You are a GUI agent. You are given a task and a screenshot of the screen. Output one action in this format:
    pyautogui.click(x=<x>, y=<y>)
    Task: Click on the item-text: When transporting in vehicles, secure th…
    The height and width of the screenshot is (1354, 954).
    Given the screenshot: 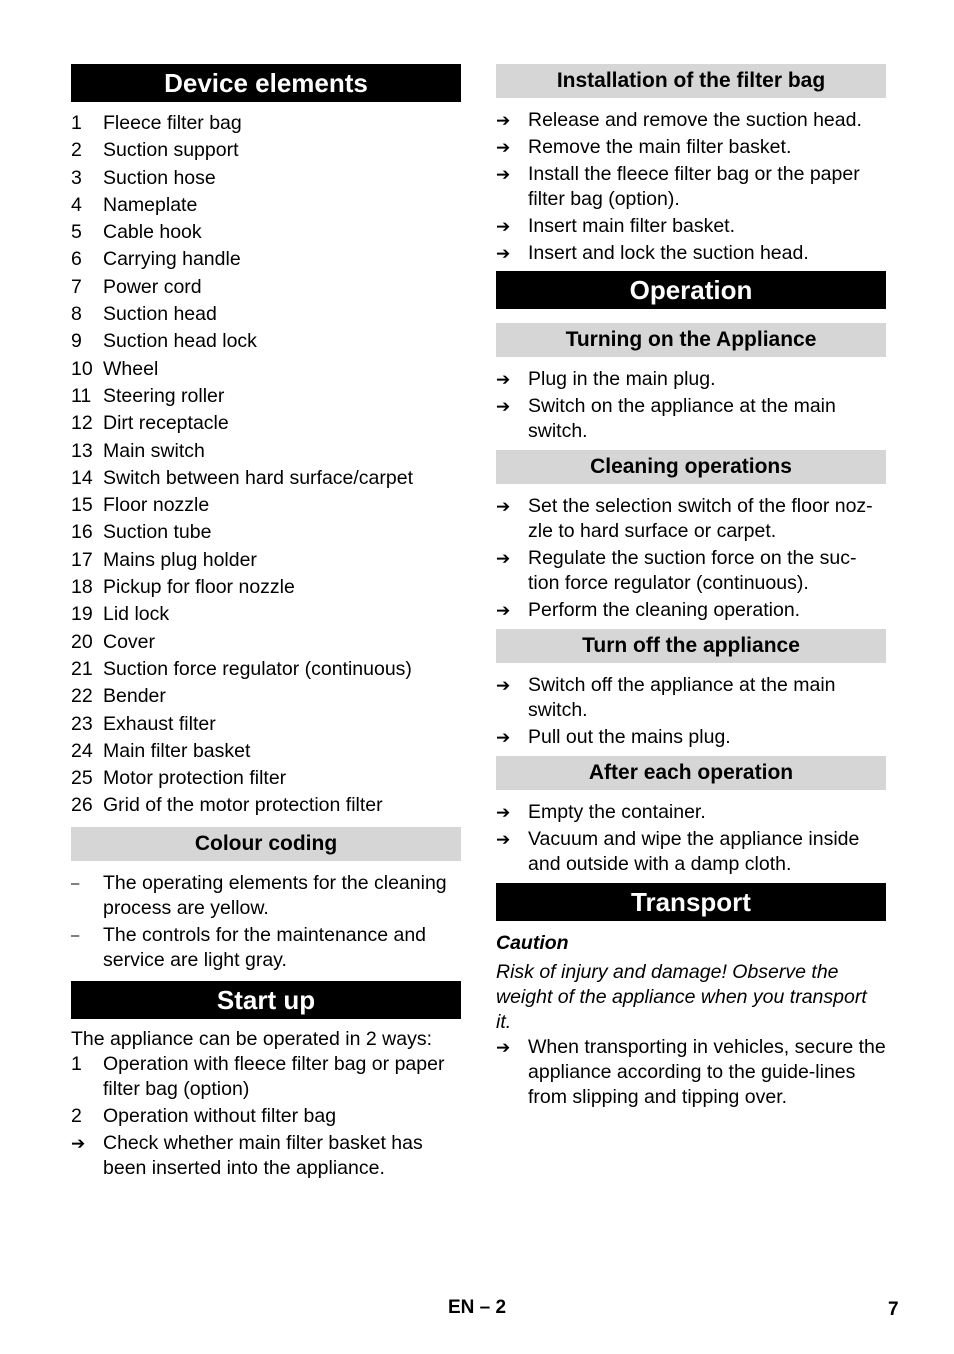 What is the action you would take?
    pyautogui.click(x=707, y=1072)
    